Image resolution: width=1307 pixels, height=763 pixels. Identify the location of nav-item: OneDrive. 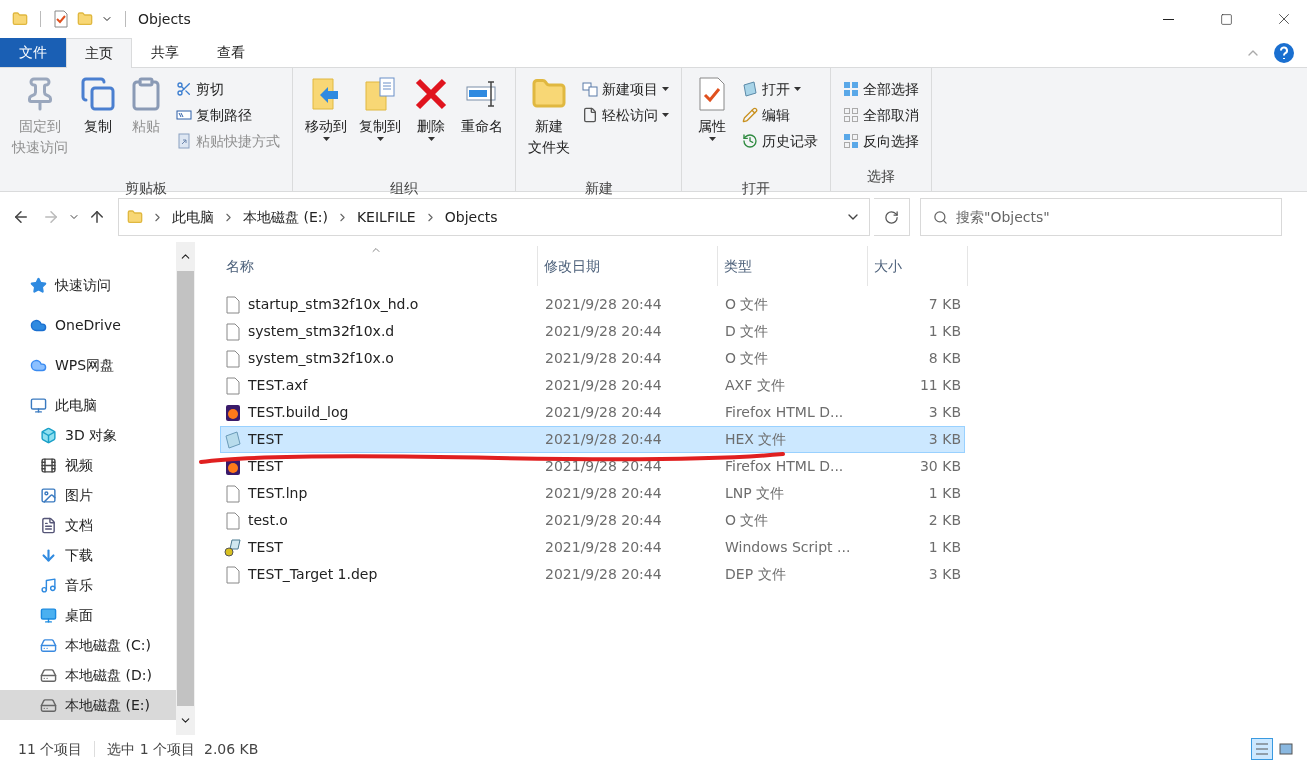
(88, 325).